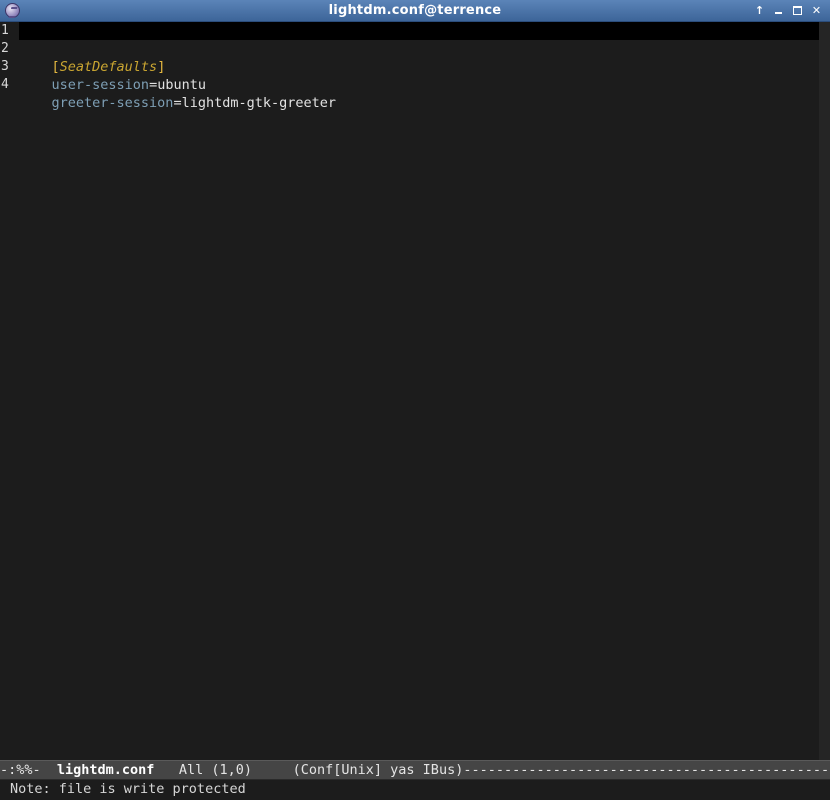  I want to click on title-bar: lightdm.conf@terrence ↑ ✕, so click(415, 11).